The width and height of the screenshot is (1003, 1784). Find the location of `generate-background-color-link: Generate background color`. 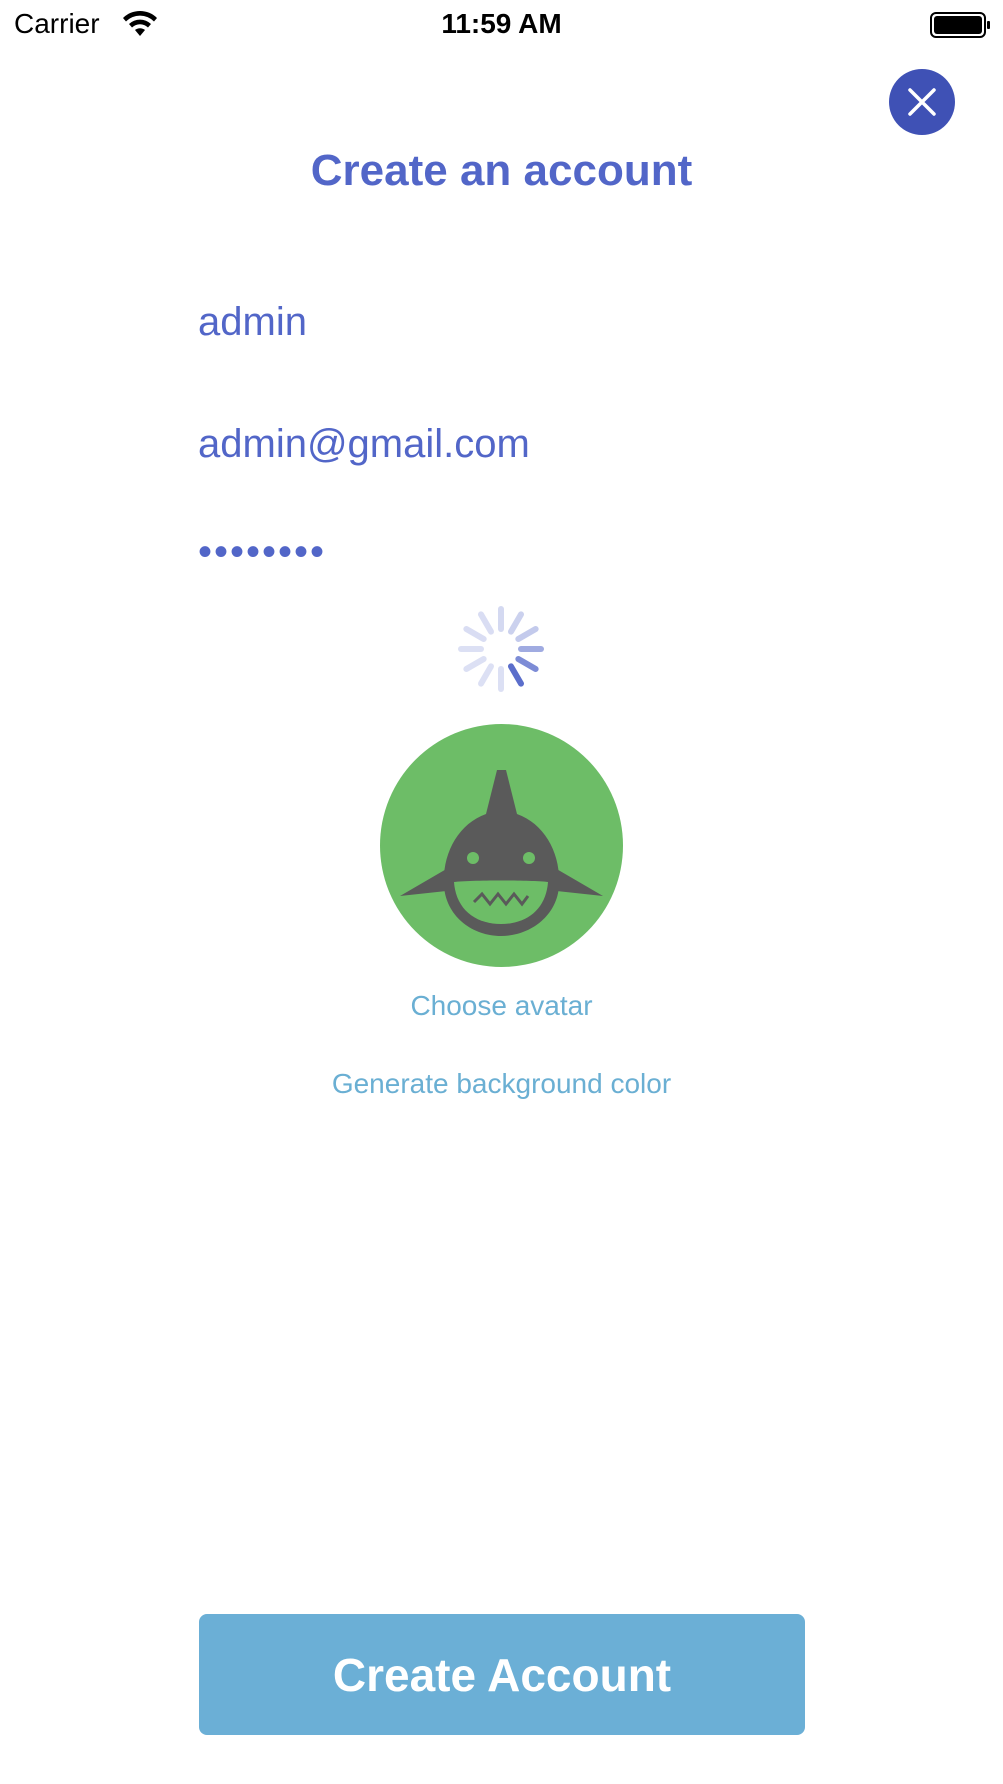

generate-background-color-link: Generate background color is located at coordinates (501, 1084).